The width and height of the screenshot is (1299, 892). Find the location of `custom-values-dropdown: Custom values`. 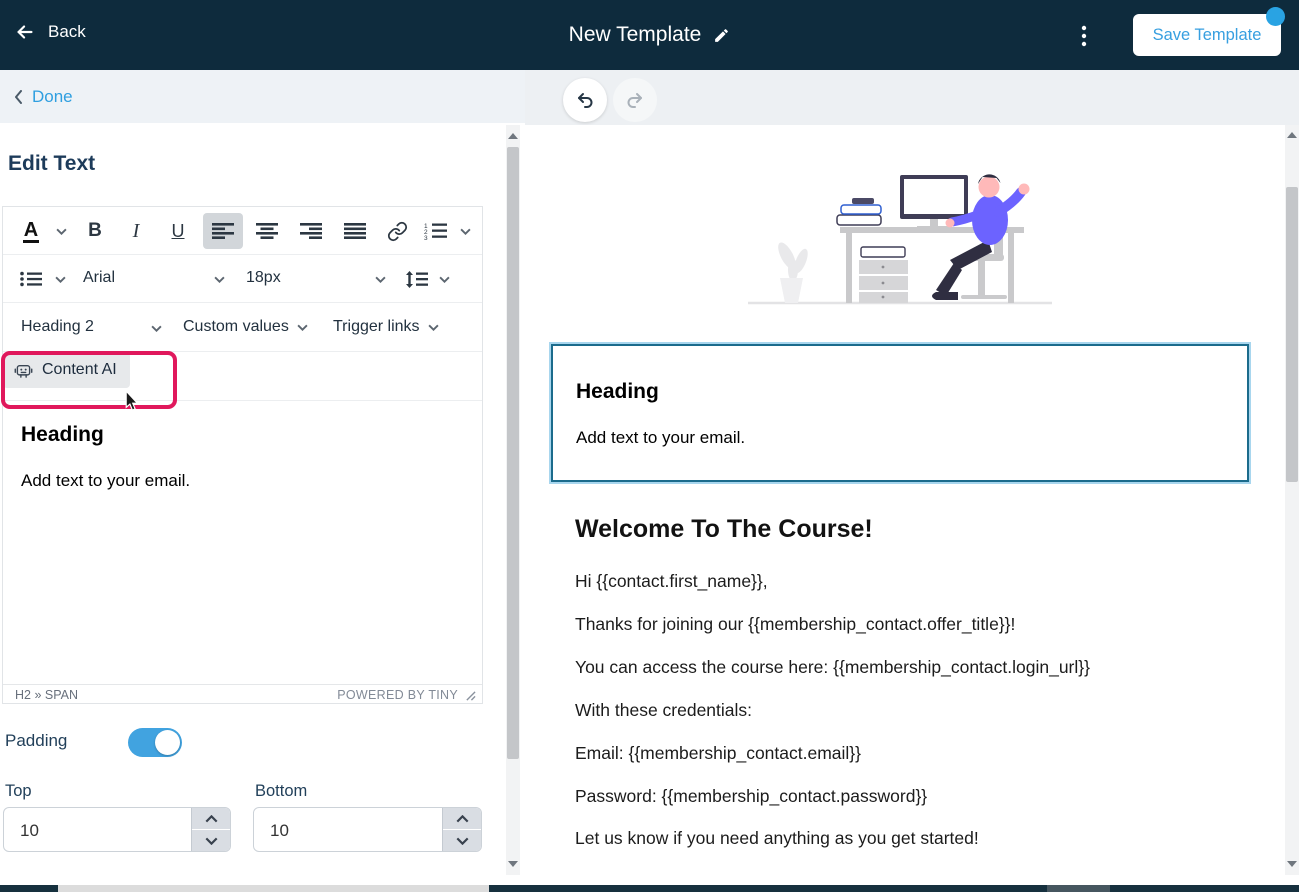

custom-values-dropdown: Custom values is located at coordinates (245, 327).